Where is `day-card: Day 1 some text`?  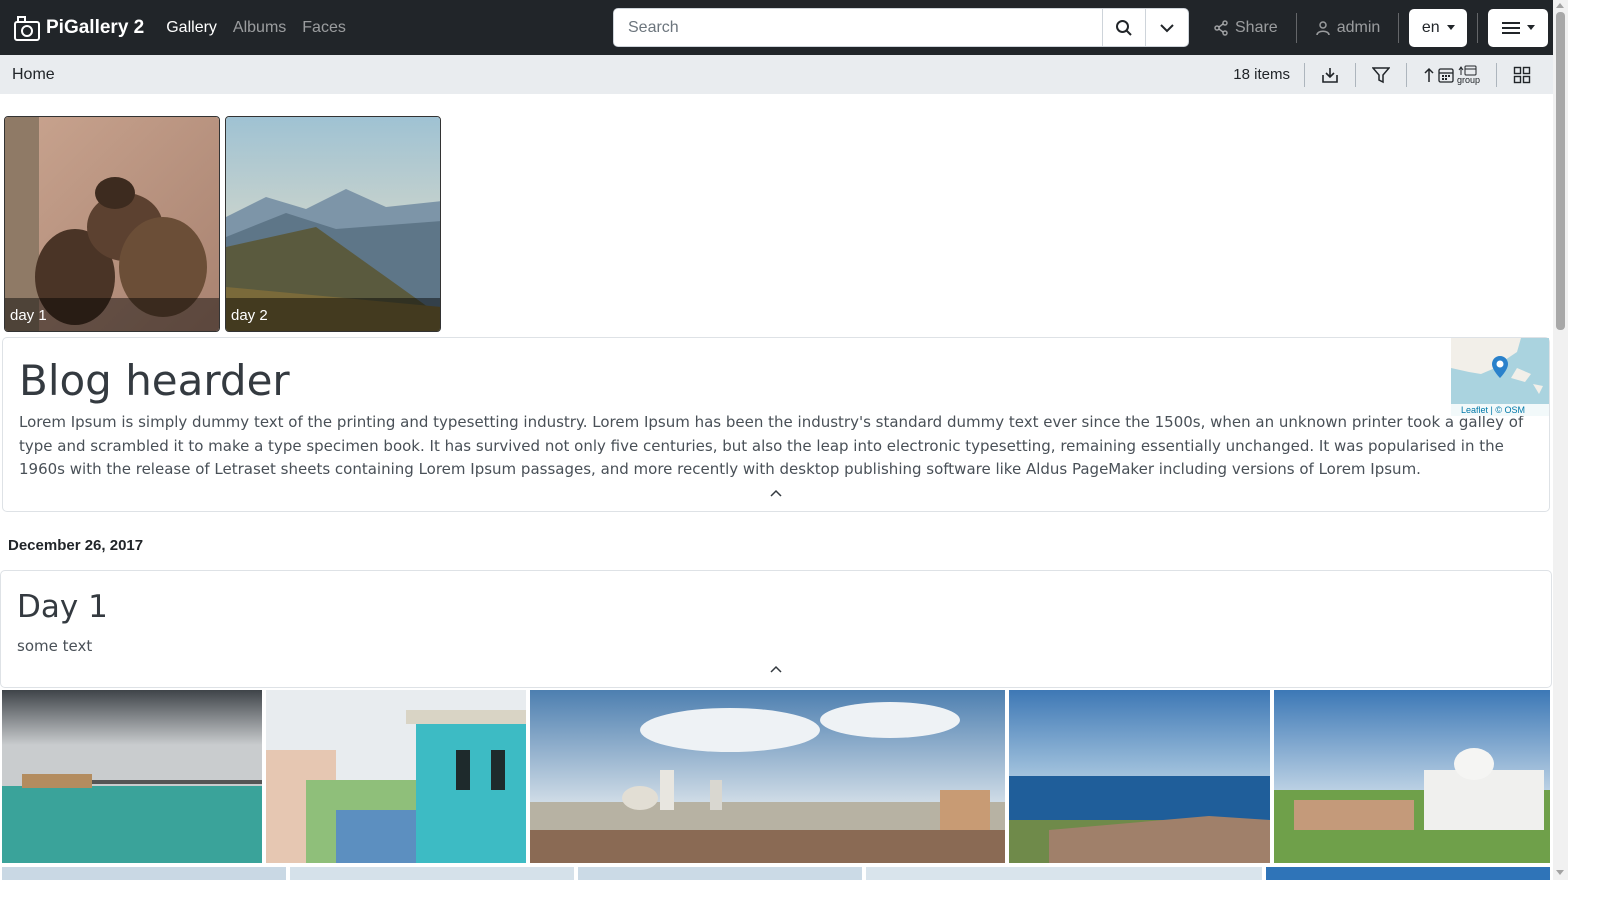 day-card: Day 1 some text is located at coordinates (776, 629).